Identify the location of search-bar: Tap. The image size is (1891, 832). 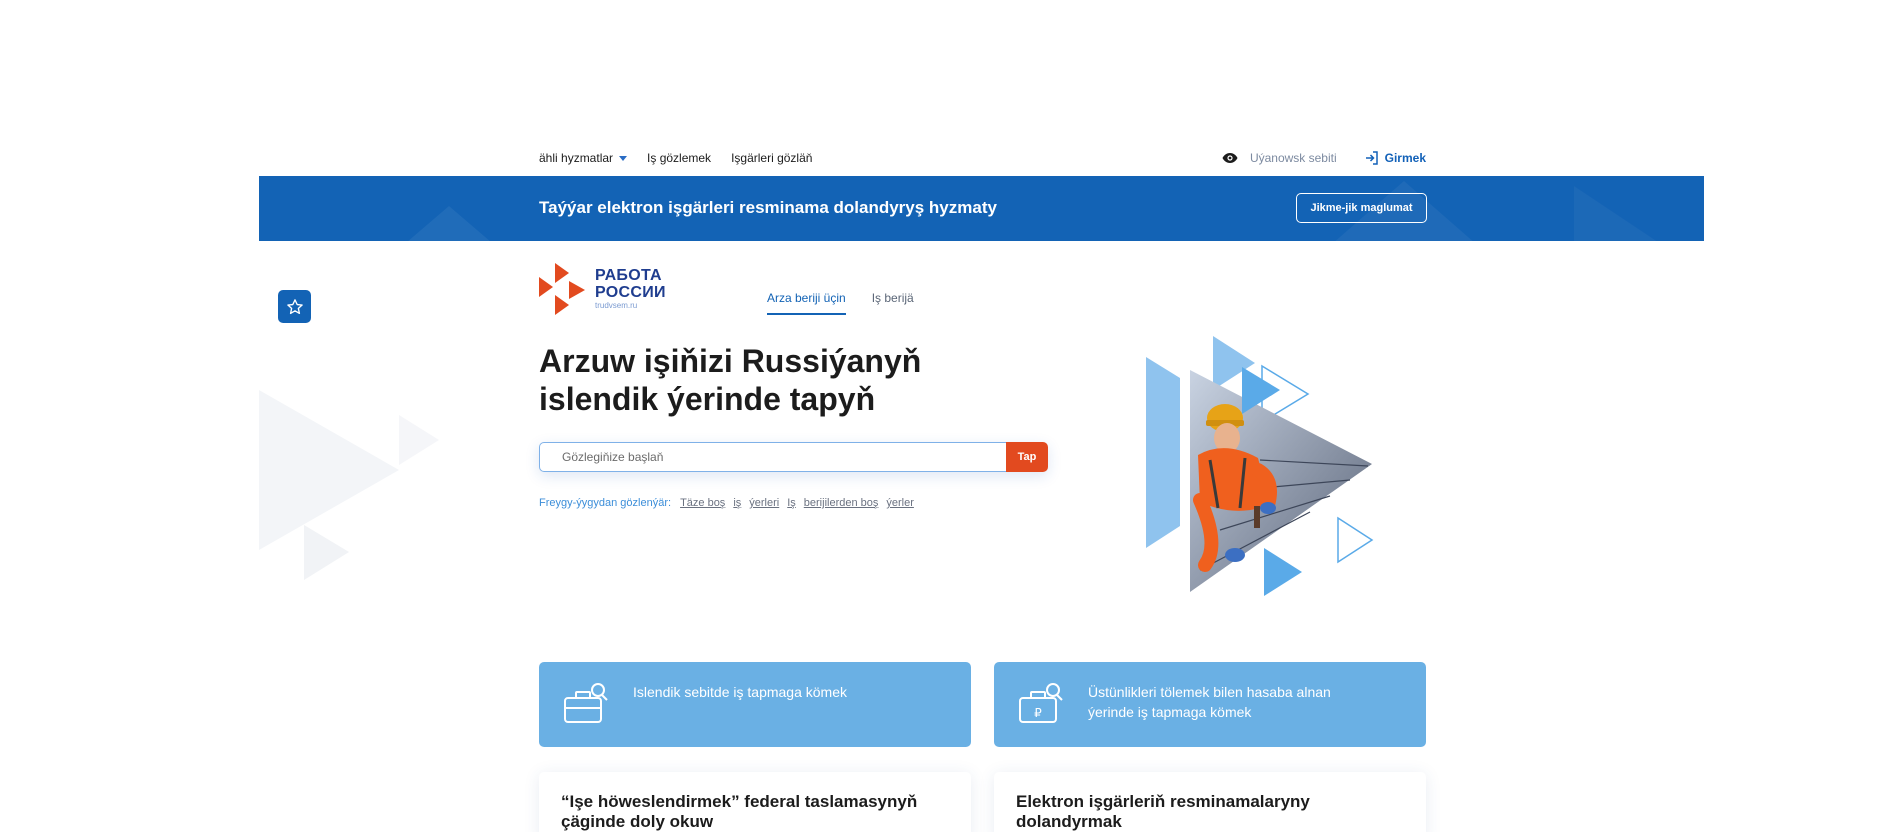
(793, 457).